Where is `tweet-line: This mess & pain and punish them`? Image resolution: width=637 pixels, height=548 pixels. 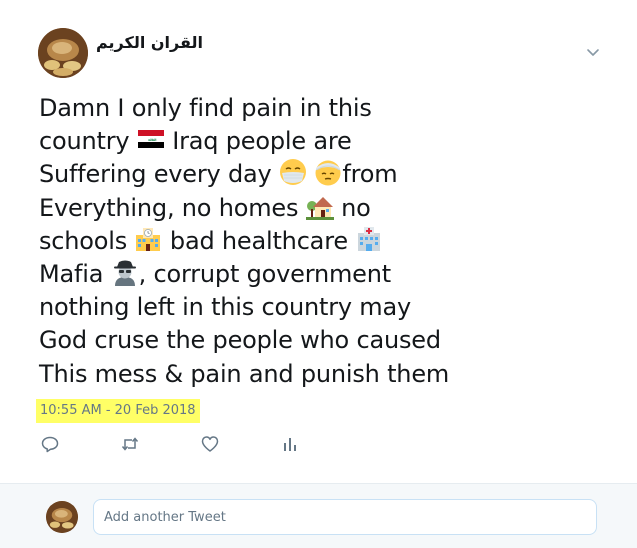
tweet-line: This mess & pain and punish them is located at coordinates (244, 373).